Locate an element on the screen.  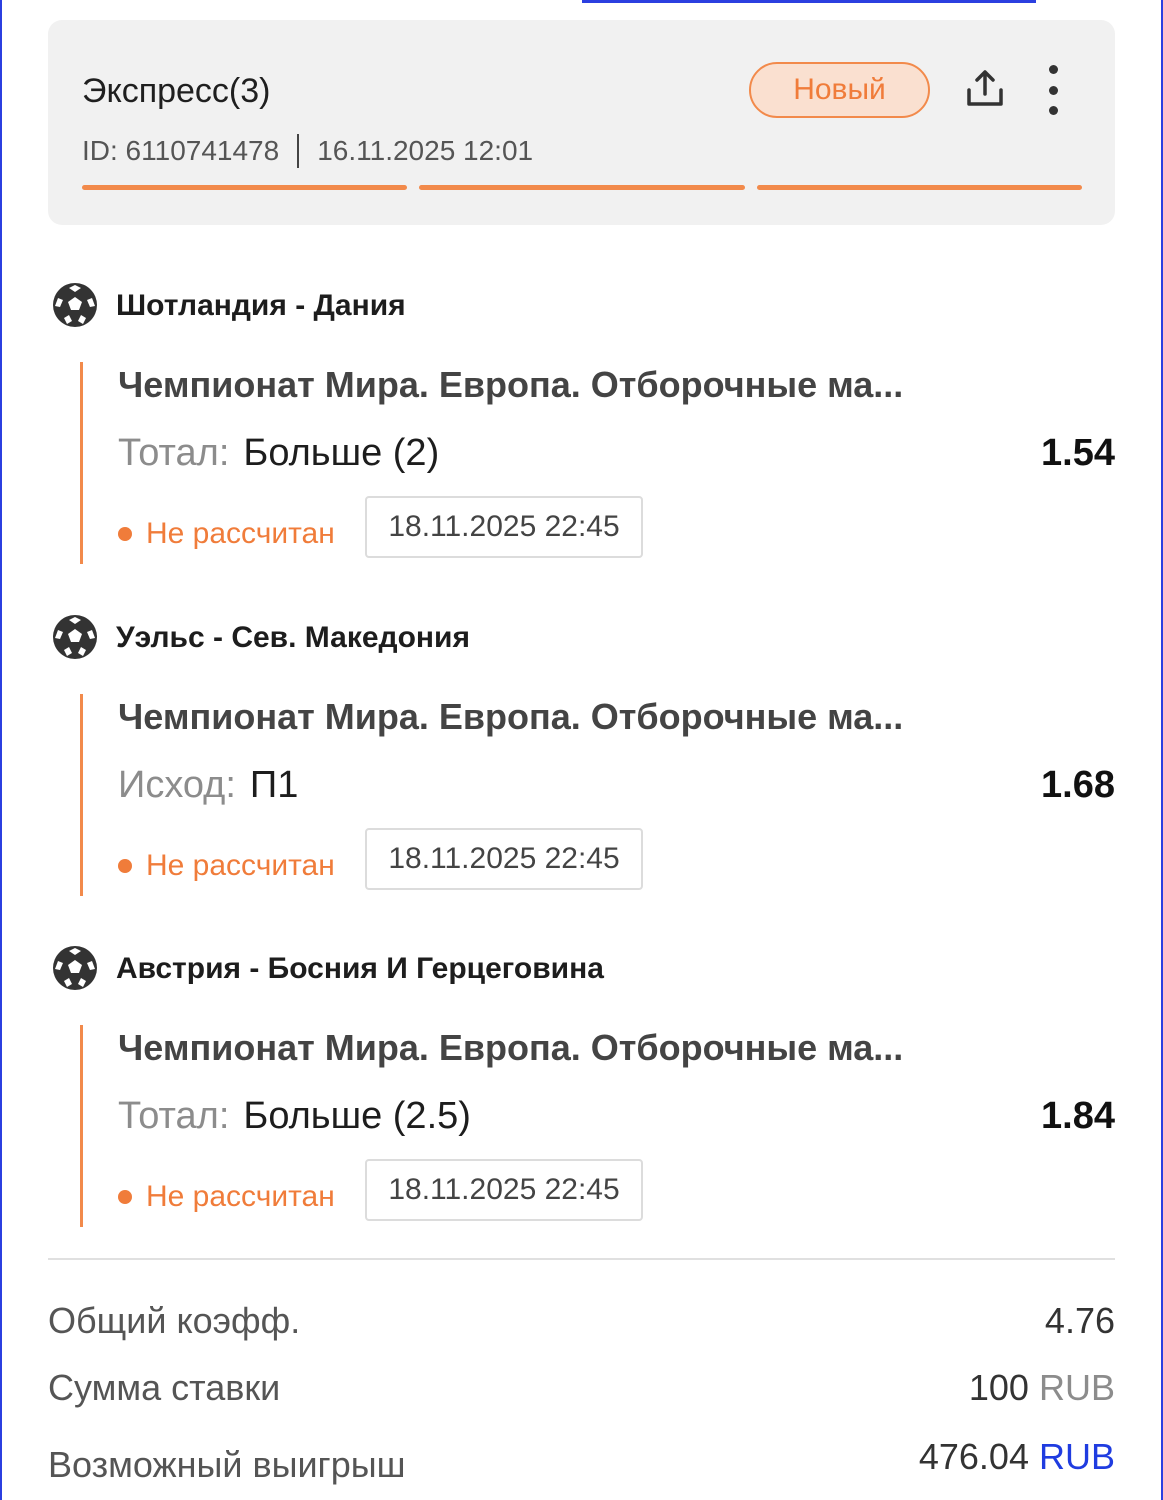
stake-value: 100 RUB is located at coordinates (1042, 1388).